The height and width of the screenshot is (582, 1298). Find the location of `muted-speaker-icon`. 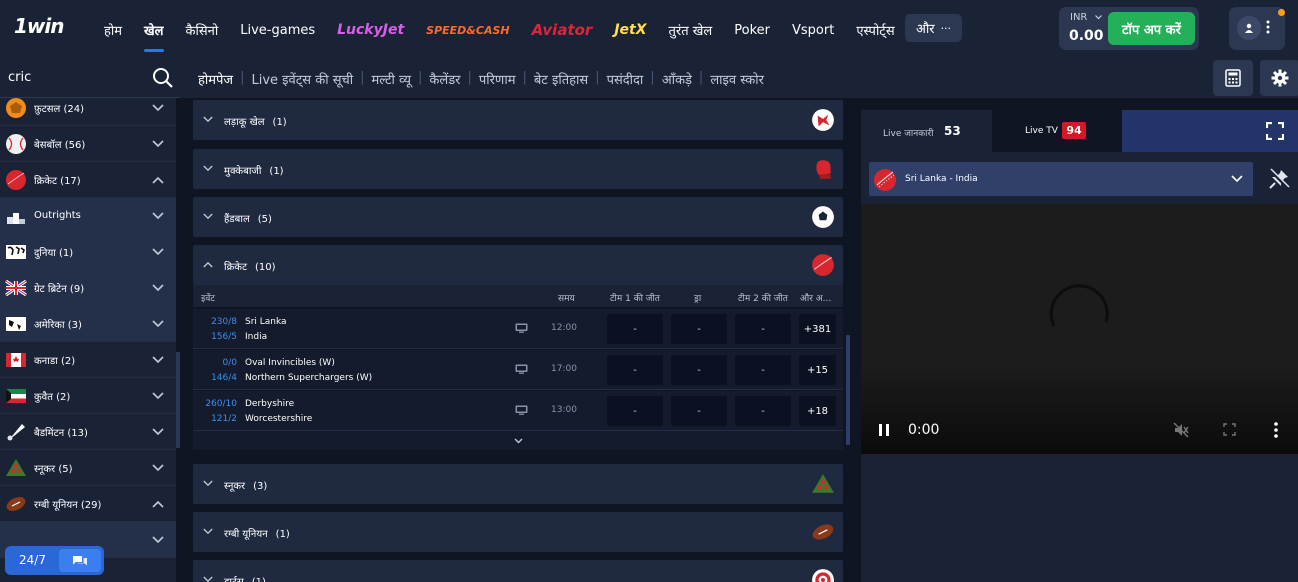

muted-speaker-icon is located at coordinates (1181, 430).